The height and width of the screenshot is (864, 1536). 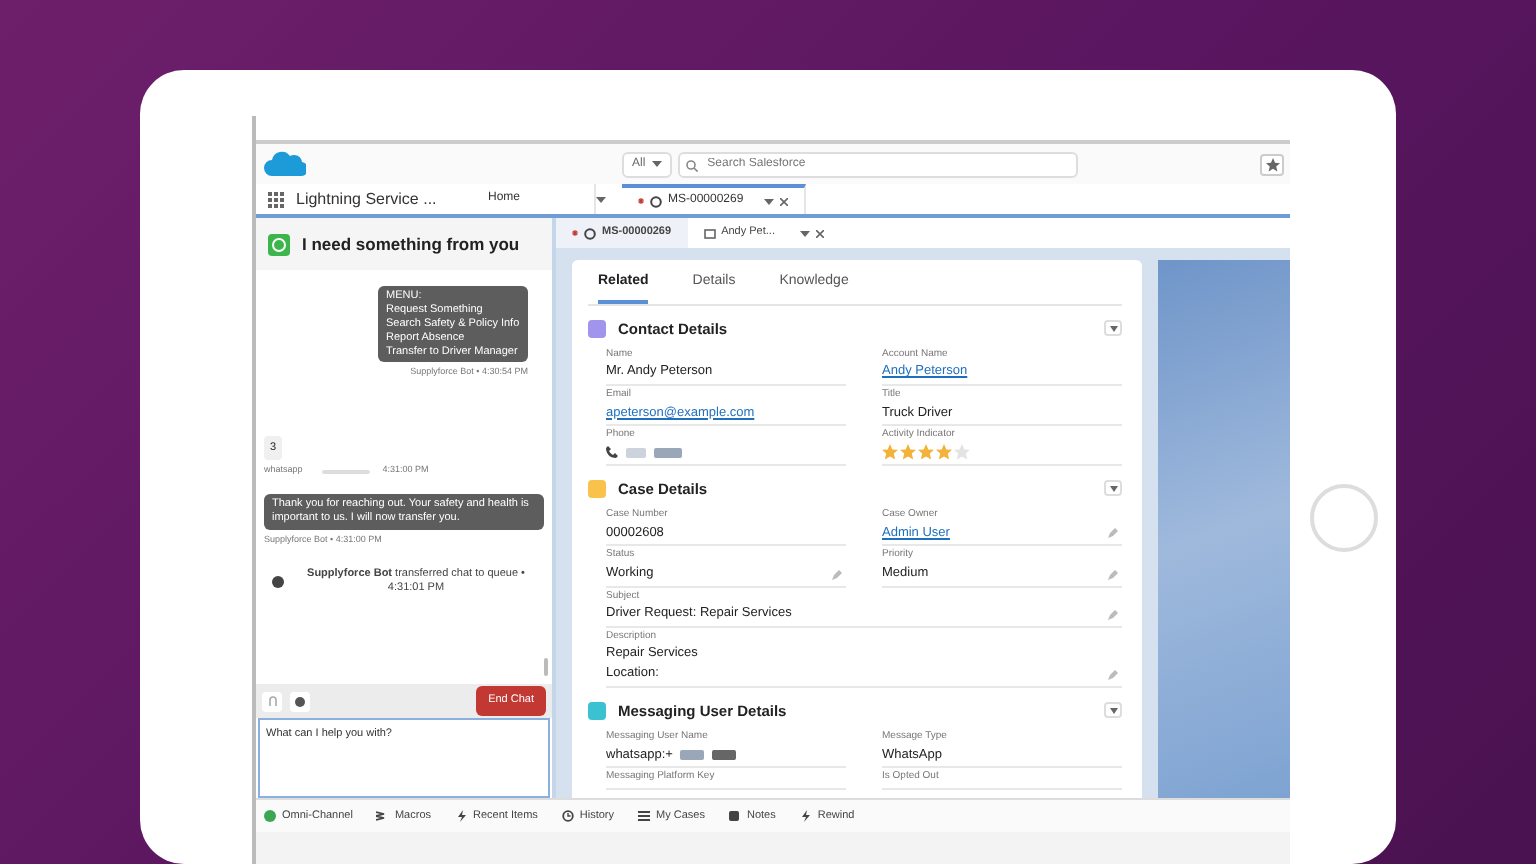 What do you see at coordinates (567, 816) in the screenshot?
I see `clock-icon` at bounding box center [567, 816].